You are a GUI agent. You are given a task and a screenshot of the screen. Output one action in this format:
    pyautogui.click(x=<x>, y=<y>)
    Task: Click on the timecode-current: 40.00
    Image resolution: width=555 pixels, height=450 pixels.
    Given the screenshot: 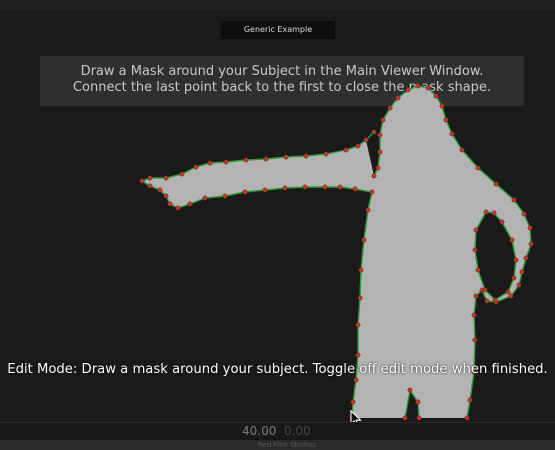 What is the action you would take?
    pyautogui.click(x=259, y=431)
    